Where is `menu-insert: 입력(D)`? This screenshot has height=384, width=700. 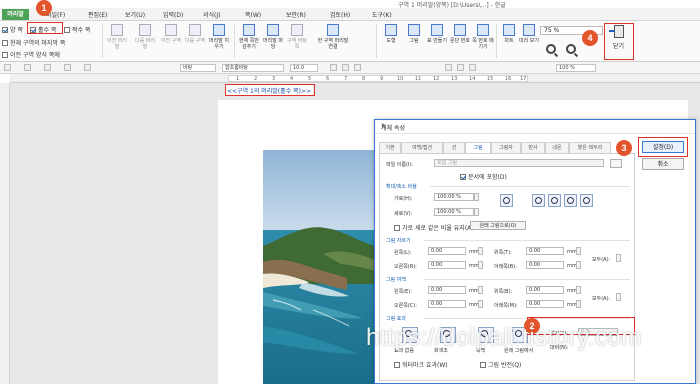
menu-insert: 입력(D) is located at coordinates (173, 14).